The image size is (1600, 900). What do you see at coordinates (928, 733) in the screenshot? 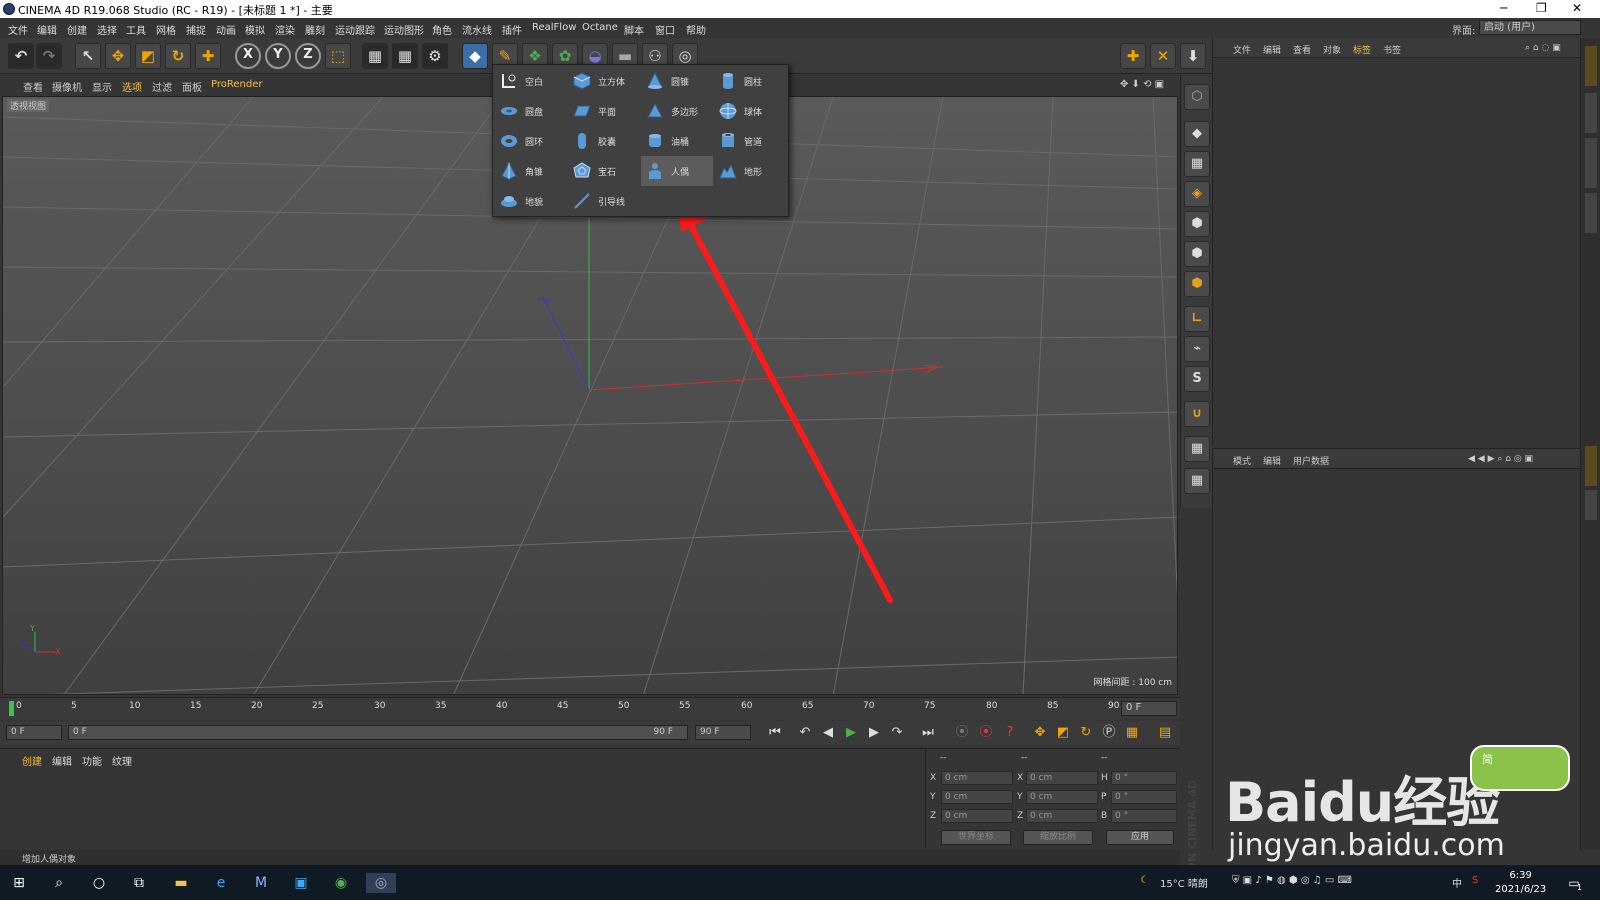
I see `go-to-end-icon: ⏭` at bounding box center [928, 733].